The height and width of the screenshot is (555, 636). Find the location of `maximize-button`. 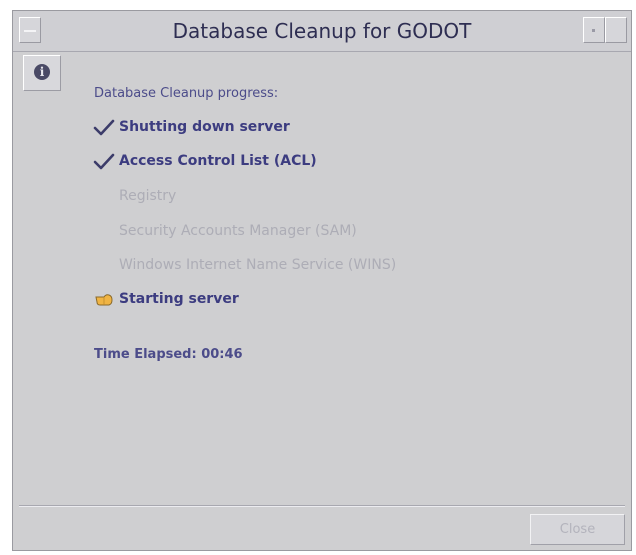

maximize-button is located at coordinates (616, 30).